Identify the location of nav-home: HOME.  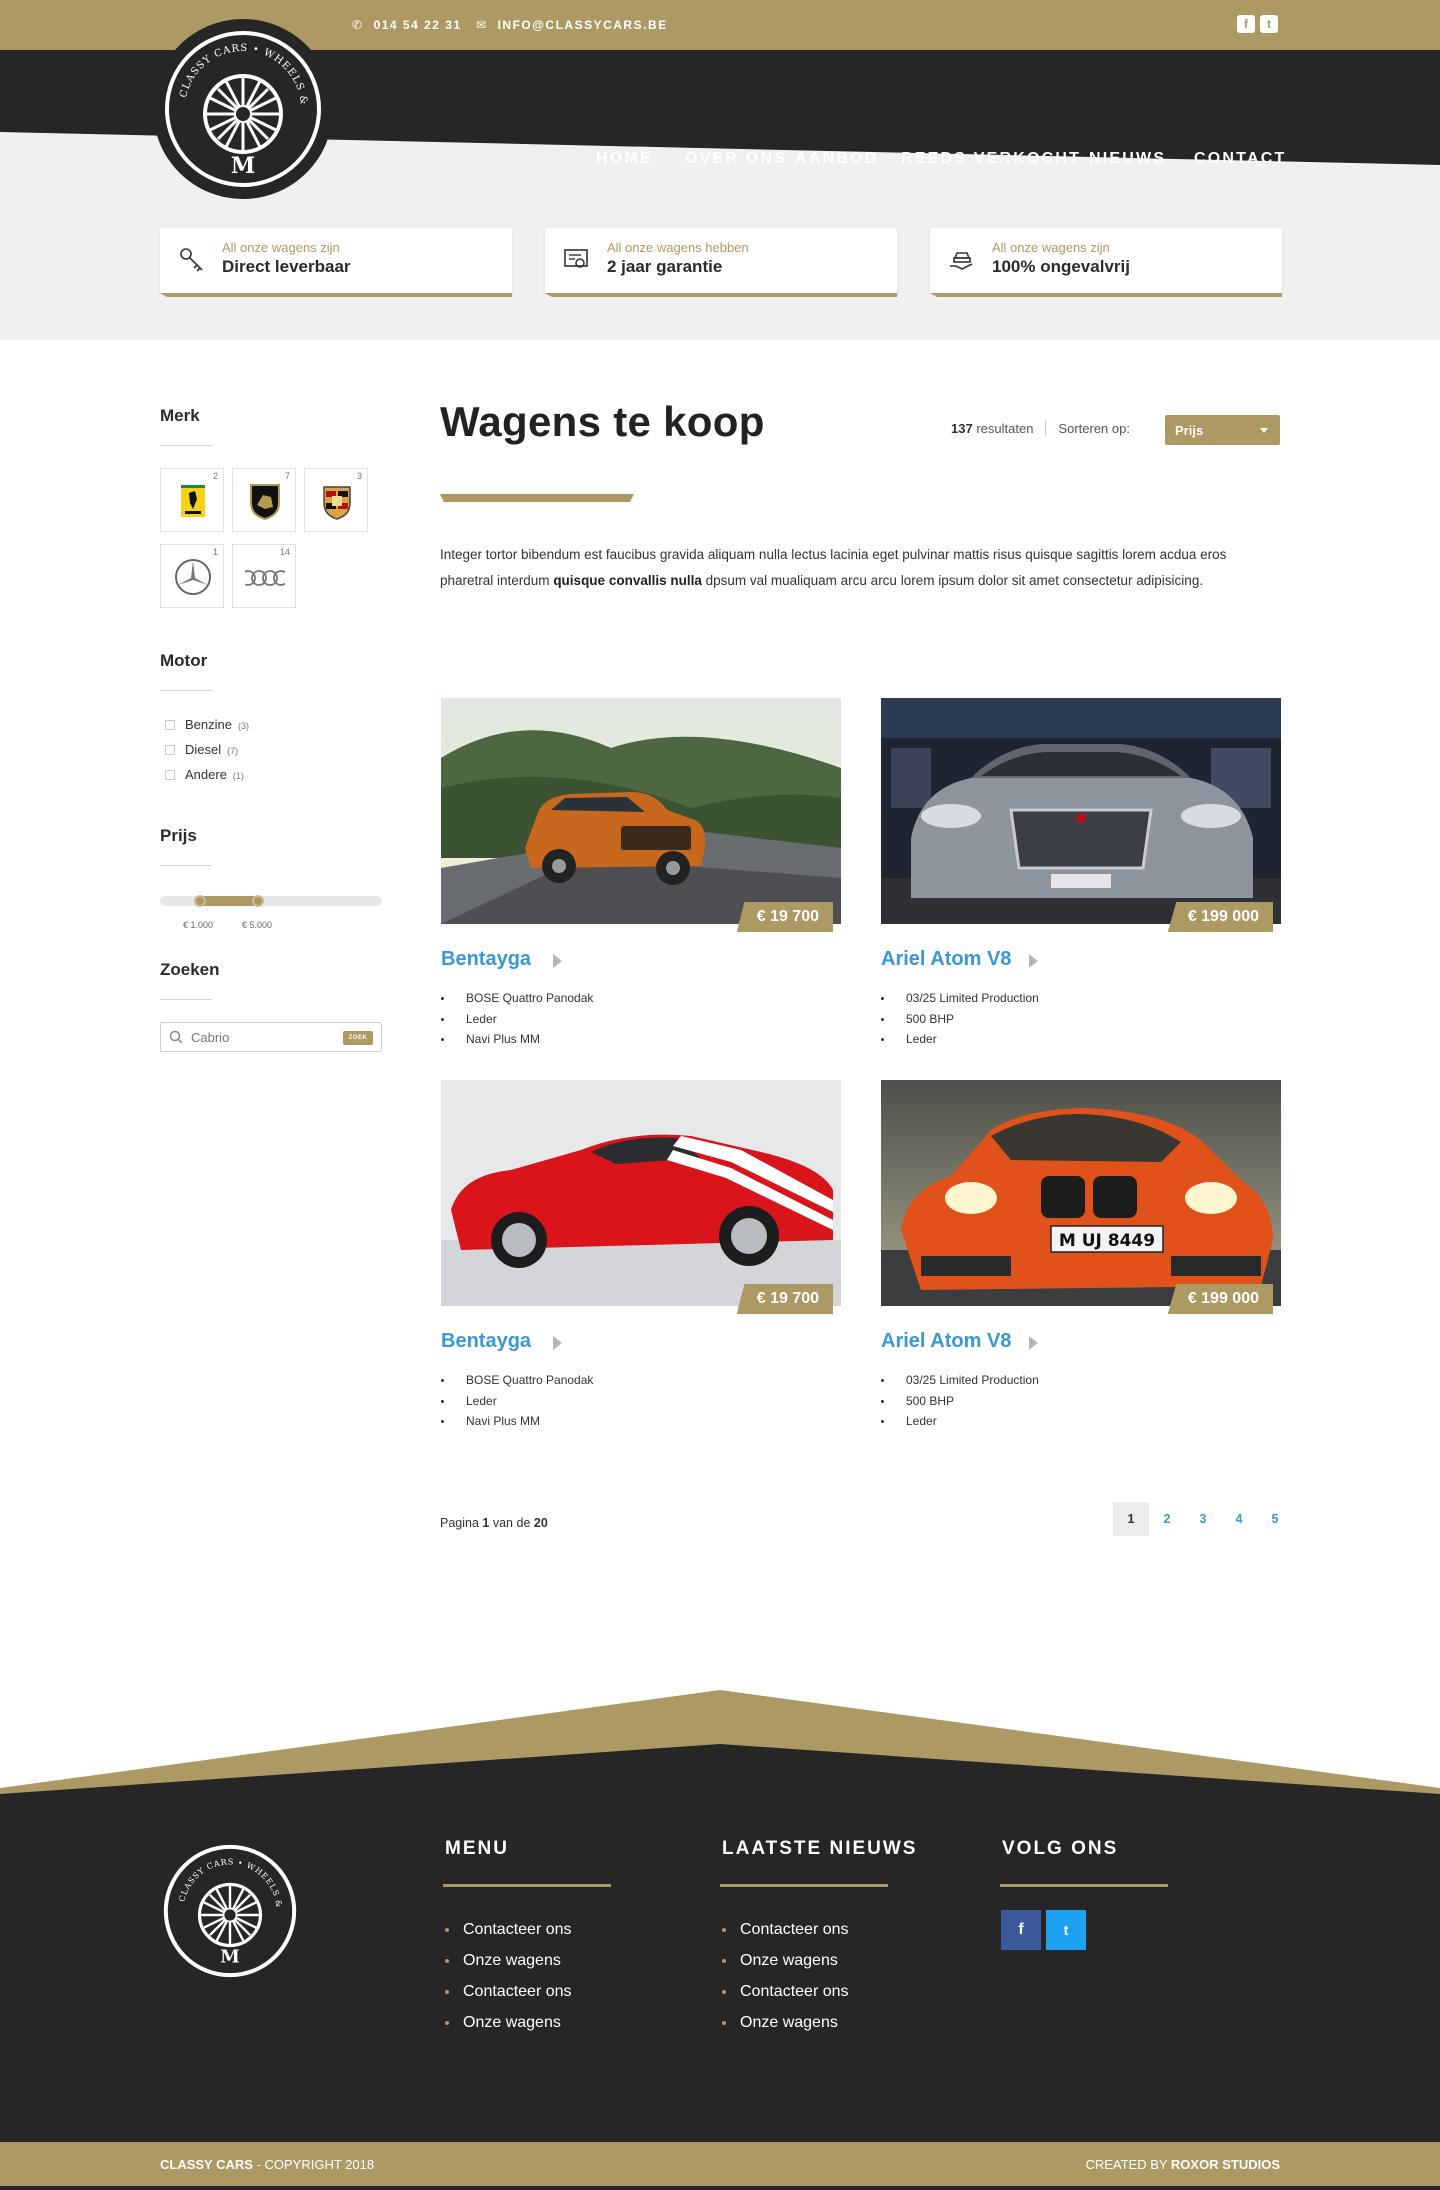
(624, 159).